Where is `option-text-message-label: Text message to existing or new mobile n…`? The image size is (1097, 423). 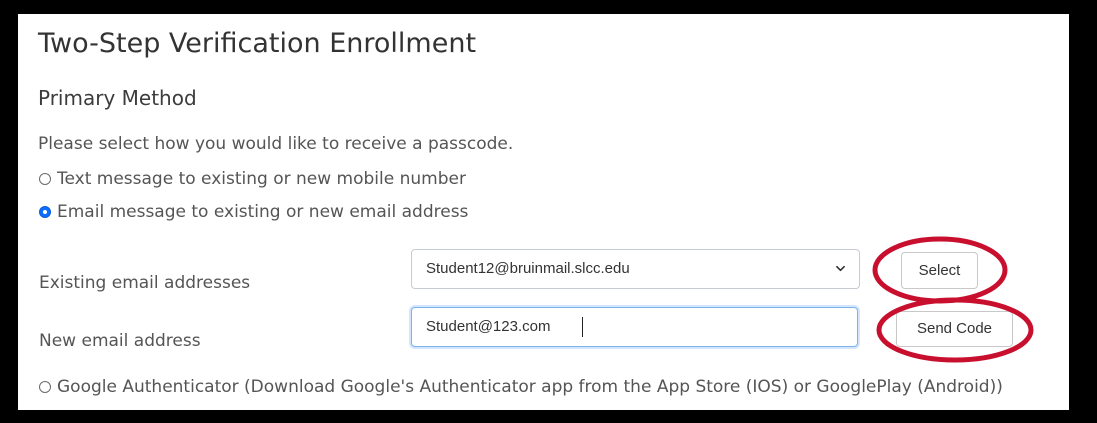 option-text-message-label: Text message to existing or new mobile n… is located at coordinates (261, 179).